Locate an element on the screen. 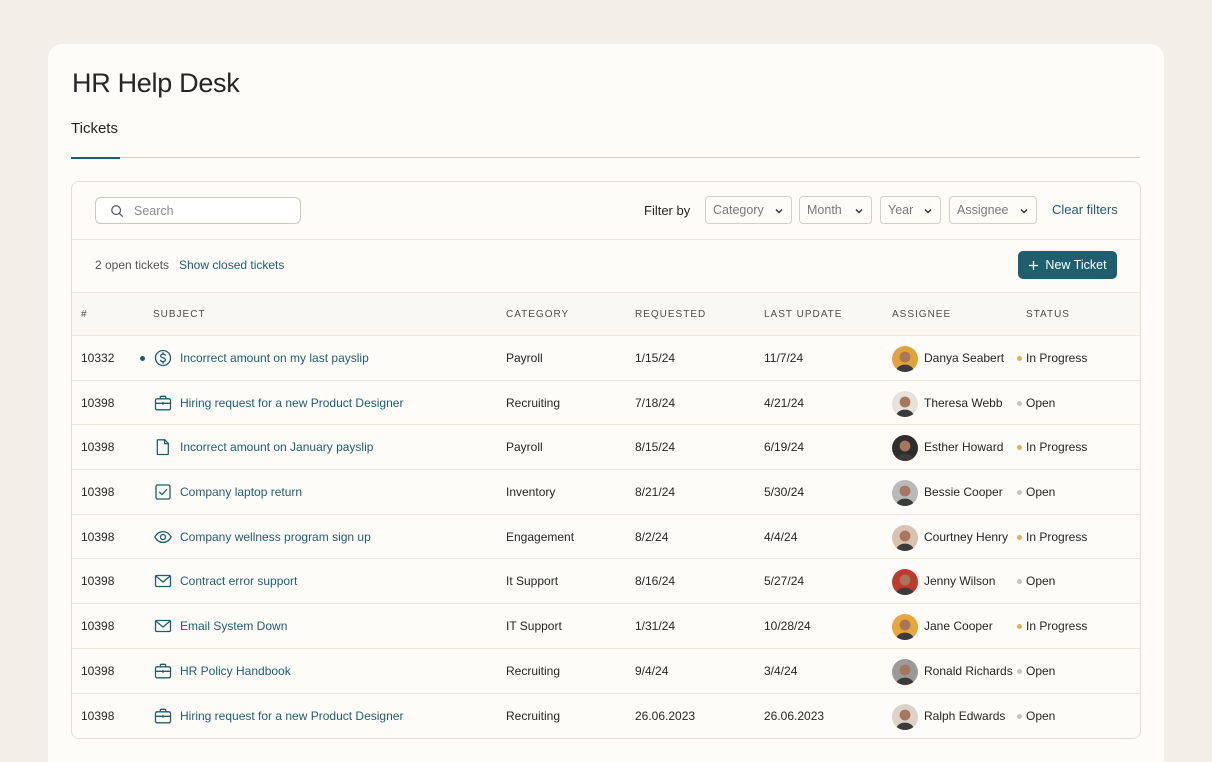 The width and height of the screenshot is (1212, 762). ticket-assignee: Jenny Wilson is located at coordinates (960, 581).